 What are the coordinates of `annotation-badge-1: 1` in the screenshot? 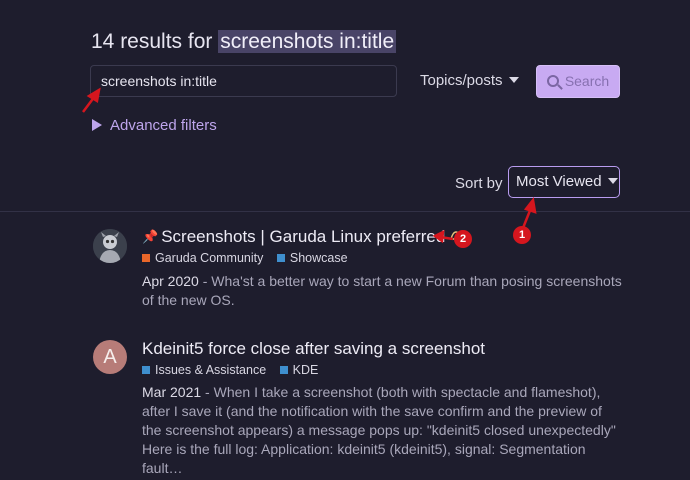 It's located at (522, 235).